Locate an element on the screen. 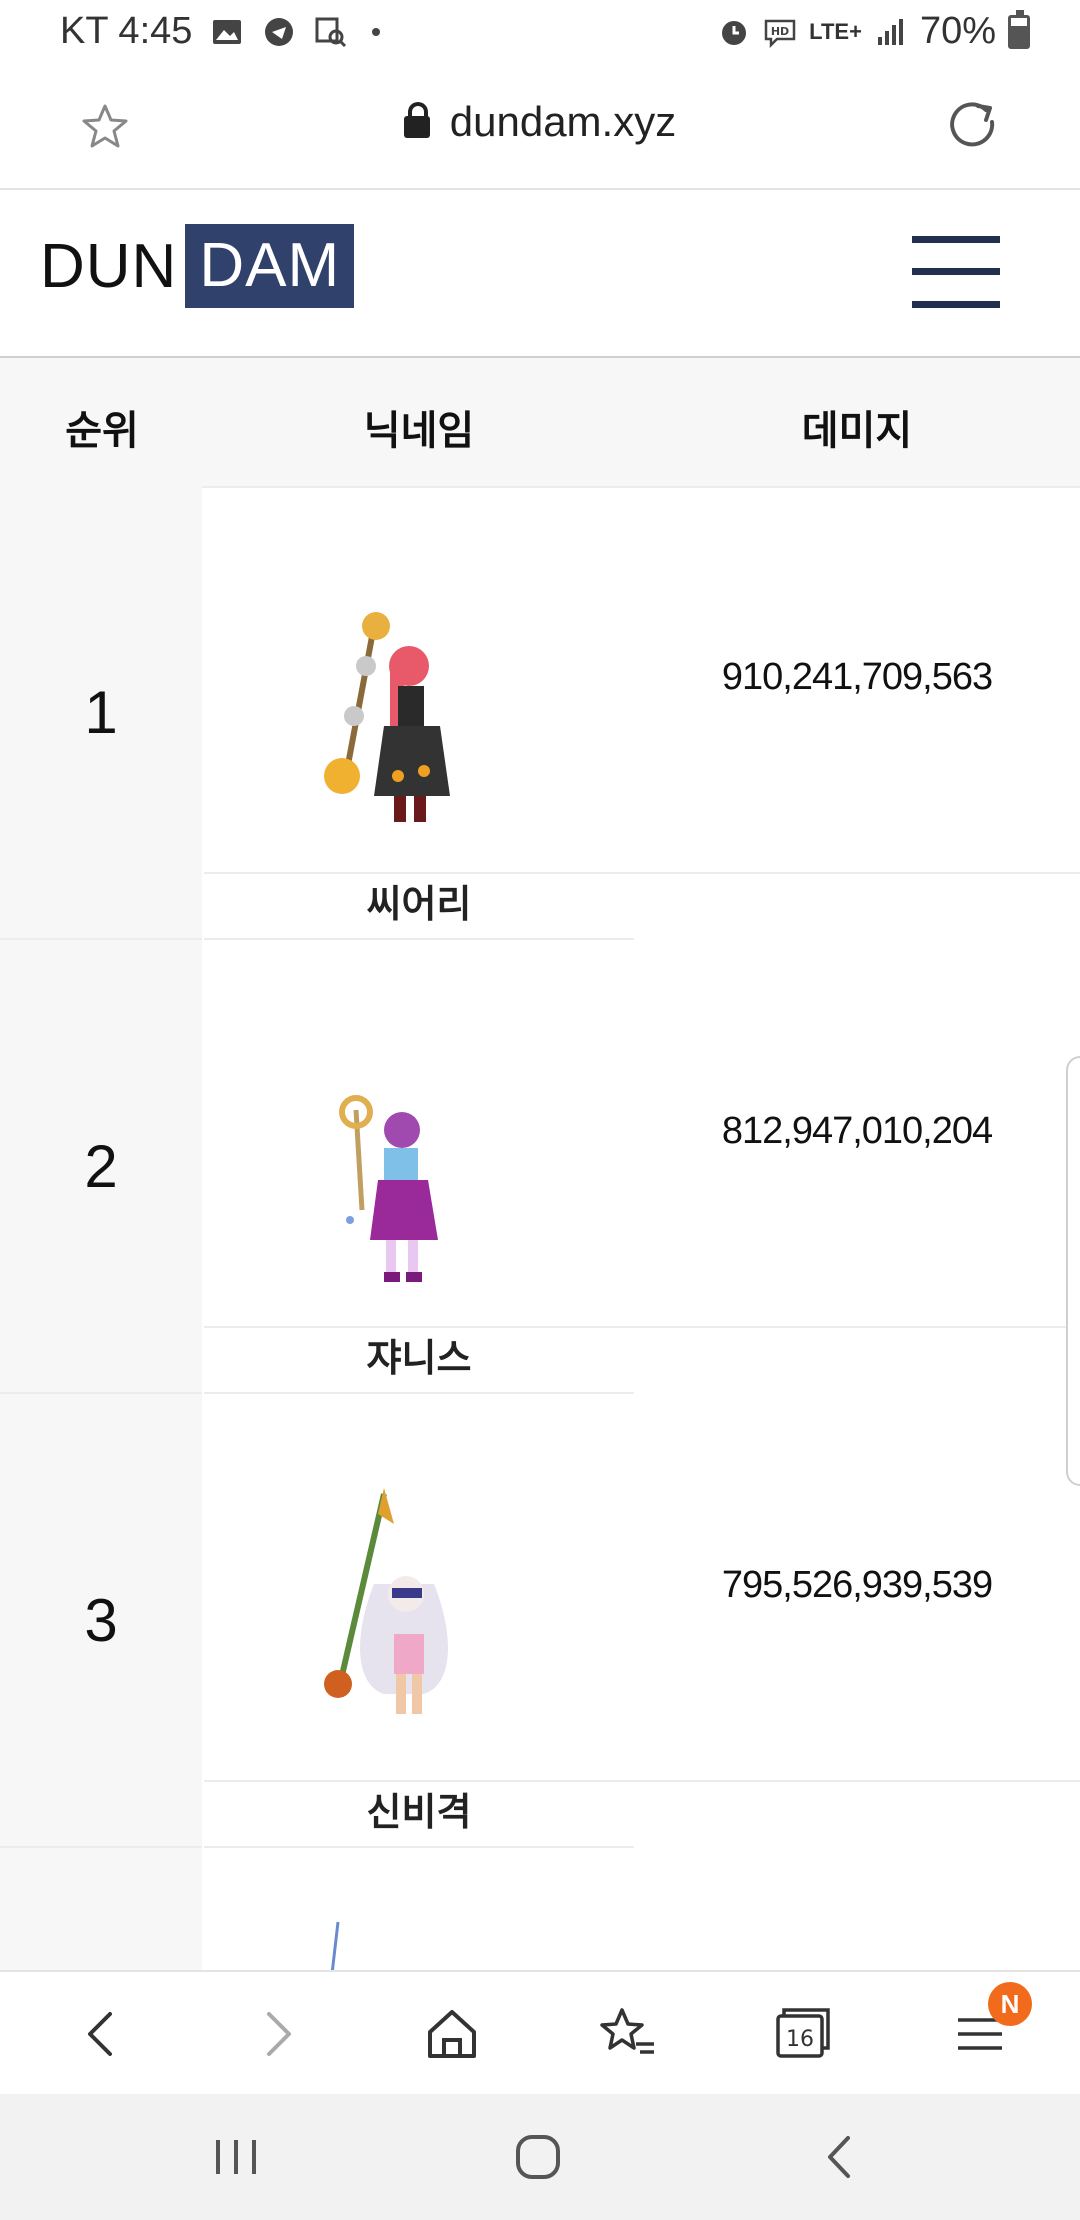  damage-cell: 812,947,010,204 is located at coordinates (857, 1134).